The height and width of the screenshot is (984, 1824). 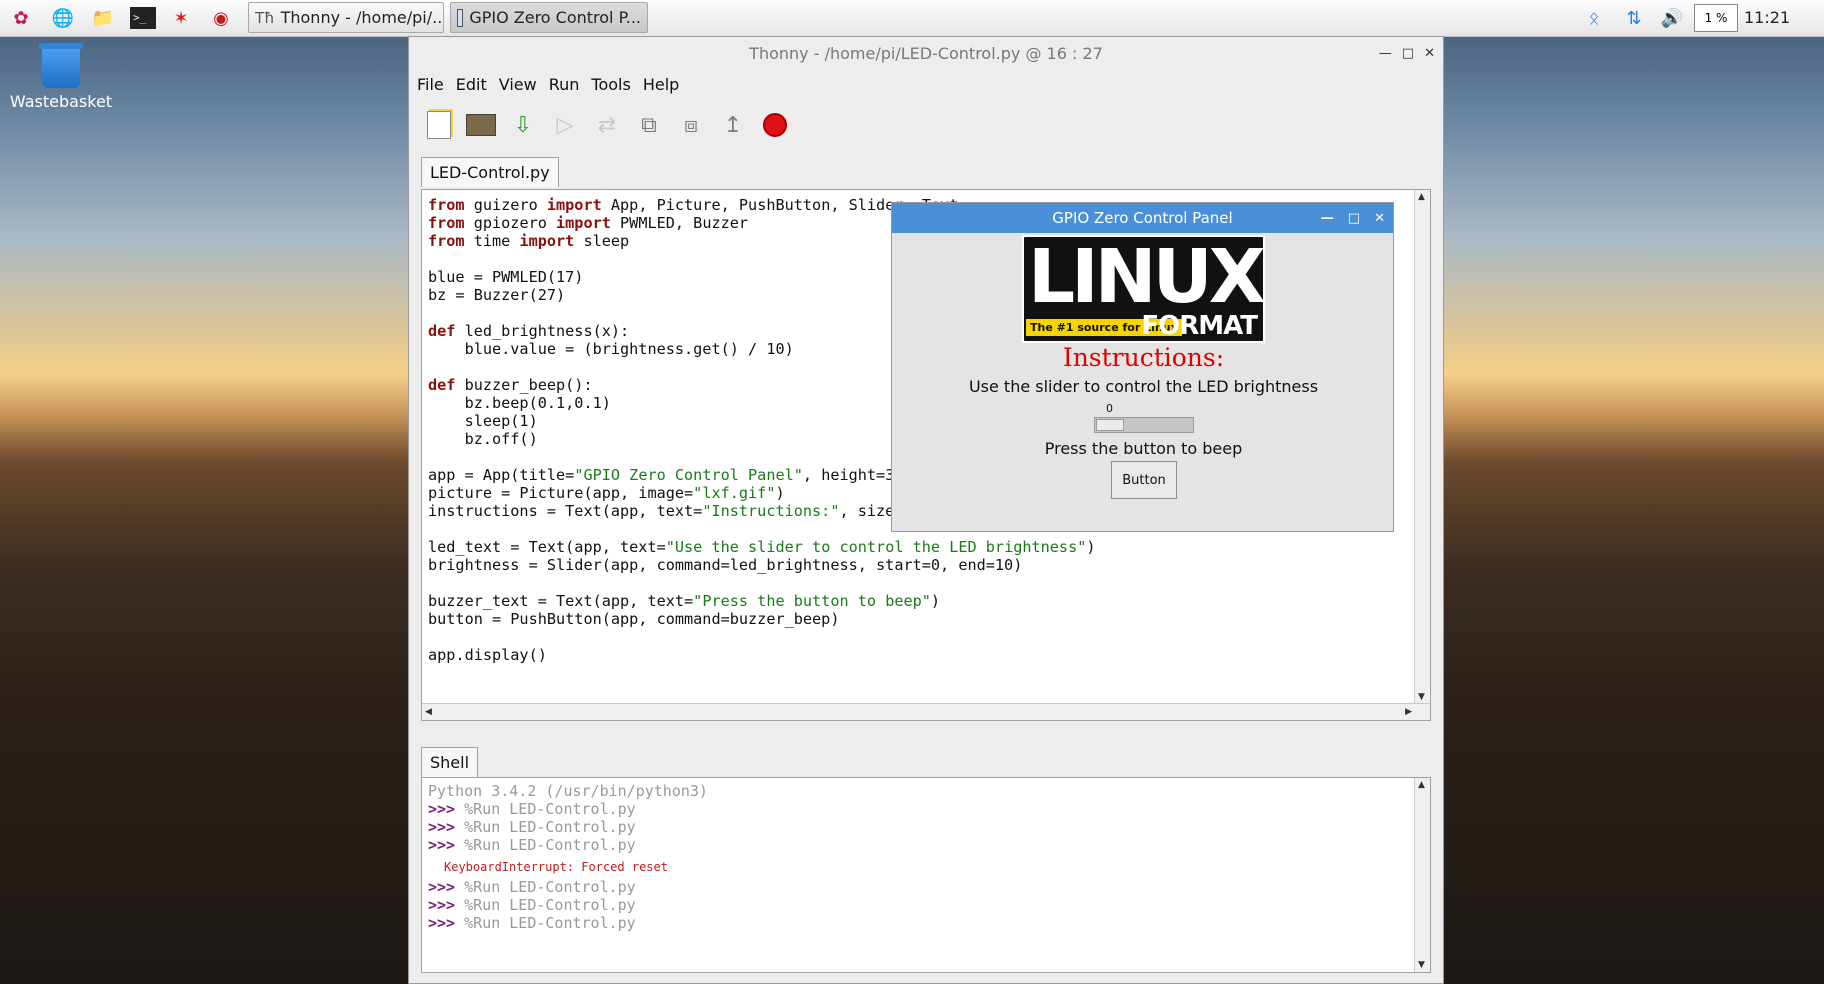 I want to click on gpio-titlebar: GPIO Zero Control Panel — □ ✕, so click(x=1142, y=218).